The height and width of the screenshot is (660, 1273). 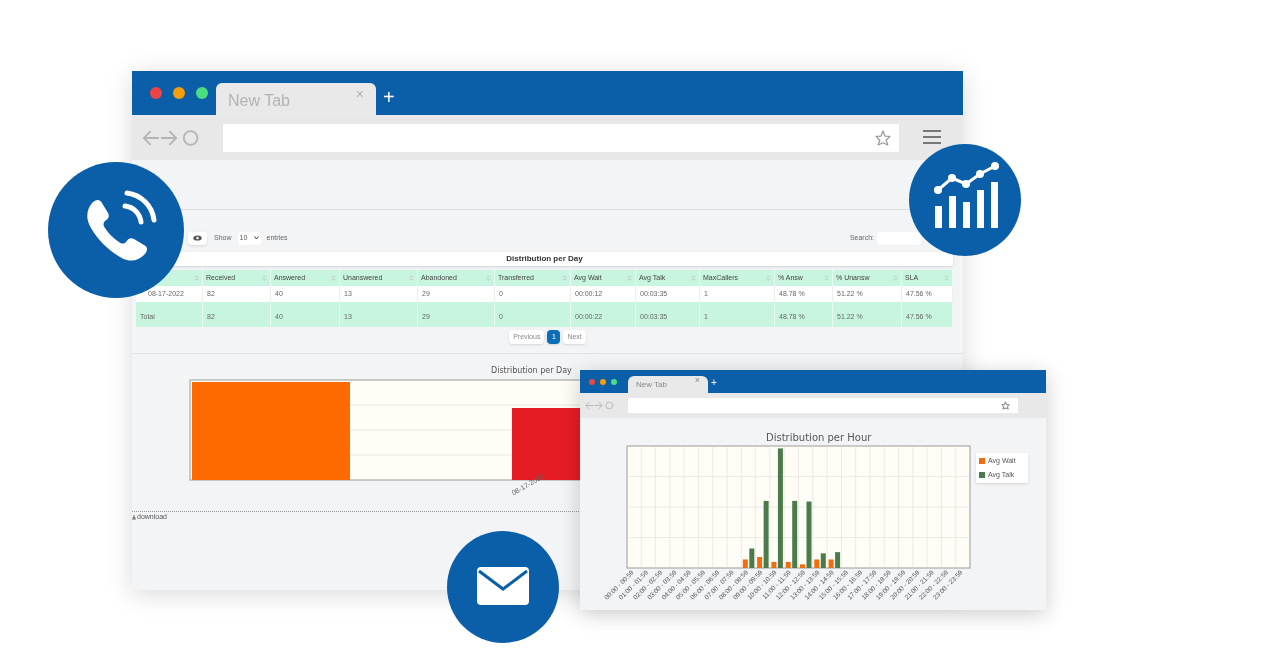 I want to click on chart-title: Distribution per Hour, so click(x=819, y=438).